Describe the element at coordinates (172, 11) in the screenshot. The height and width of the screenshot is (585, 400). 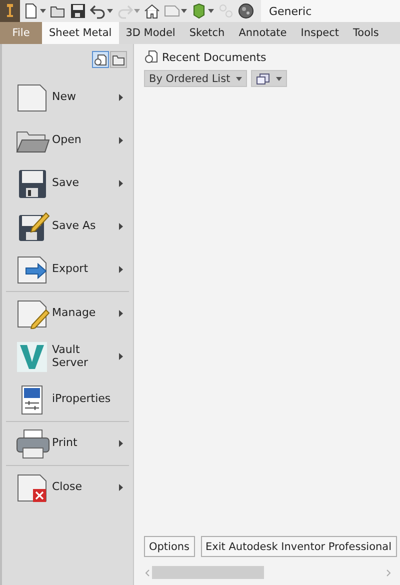
I see `document-icon` at that location.